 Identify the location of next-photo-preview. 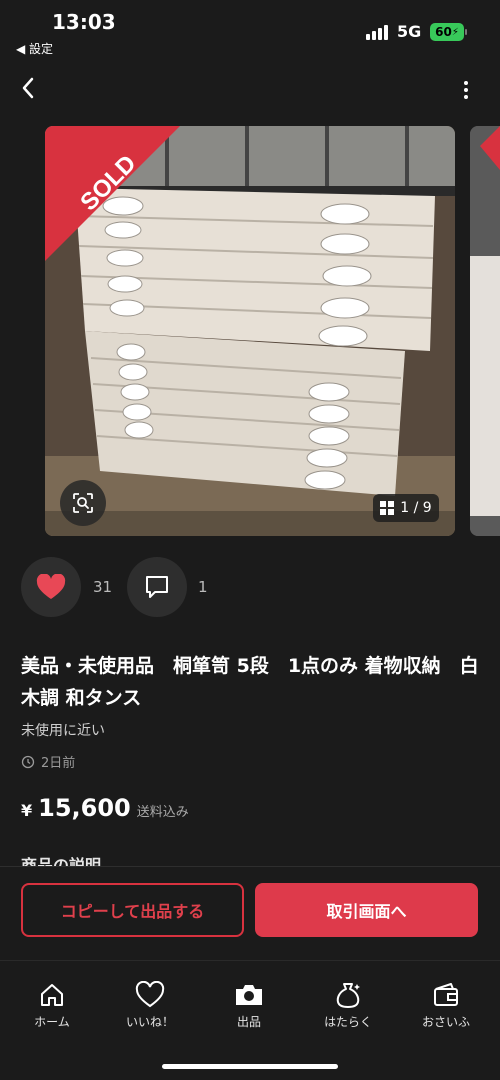
(485, 331).